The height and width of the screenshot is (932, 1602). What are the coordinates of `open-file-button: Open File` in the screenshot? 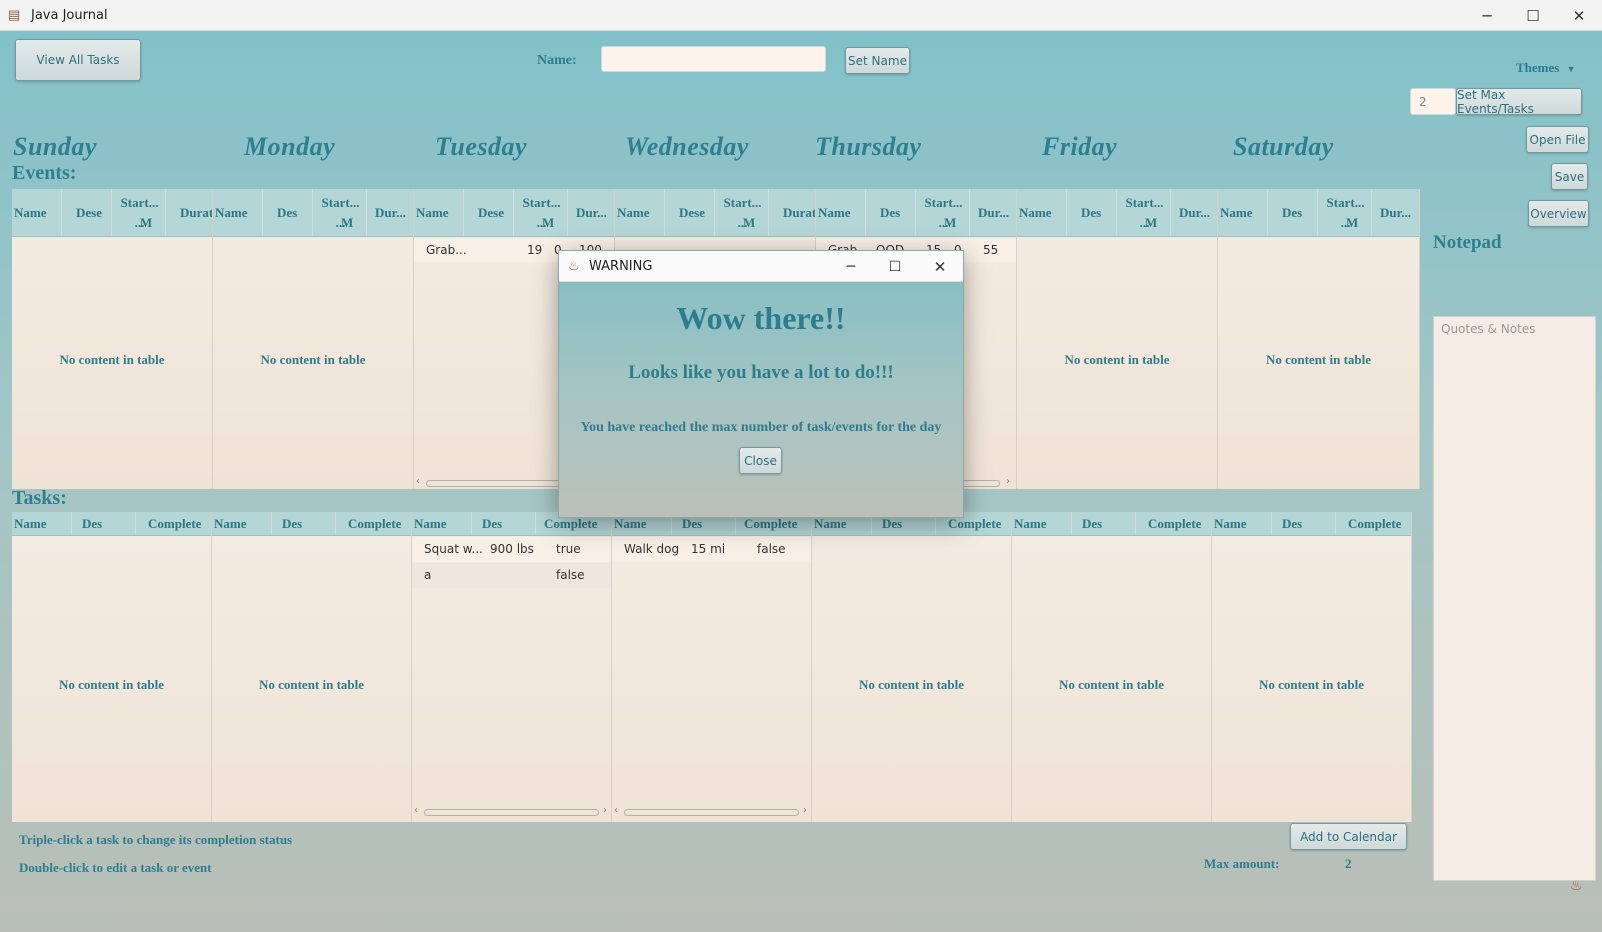 It's located at (1557, 139).